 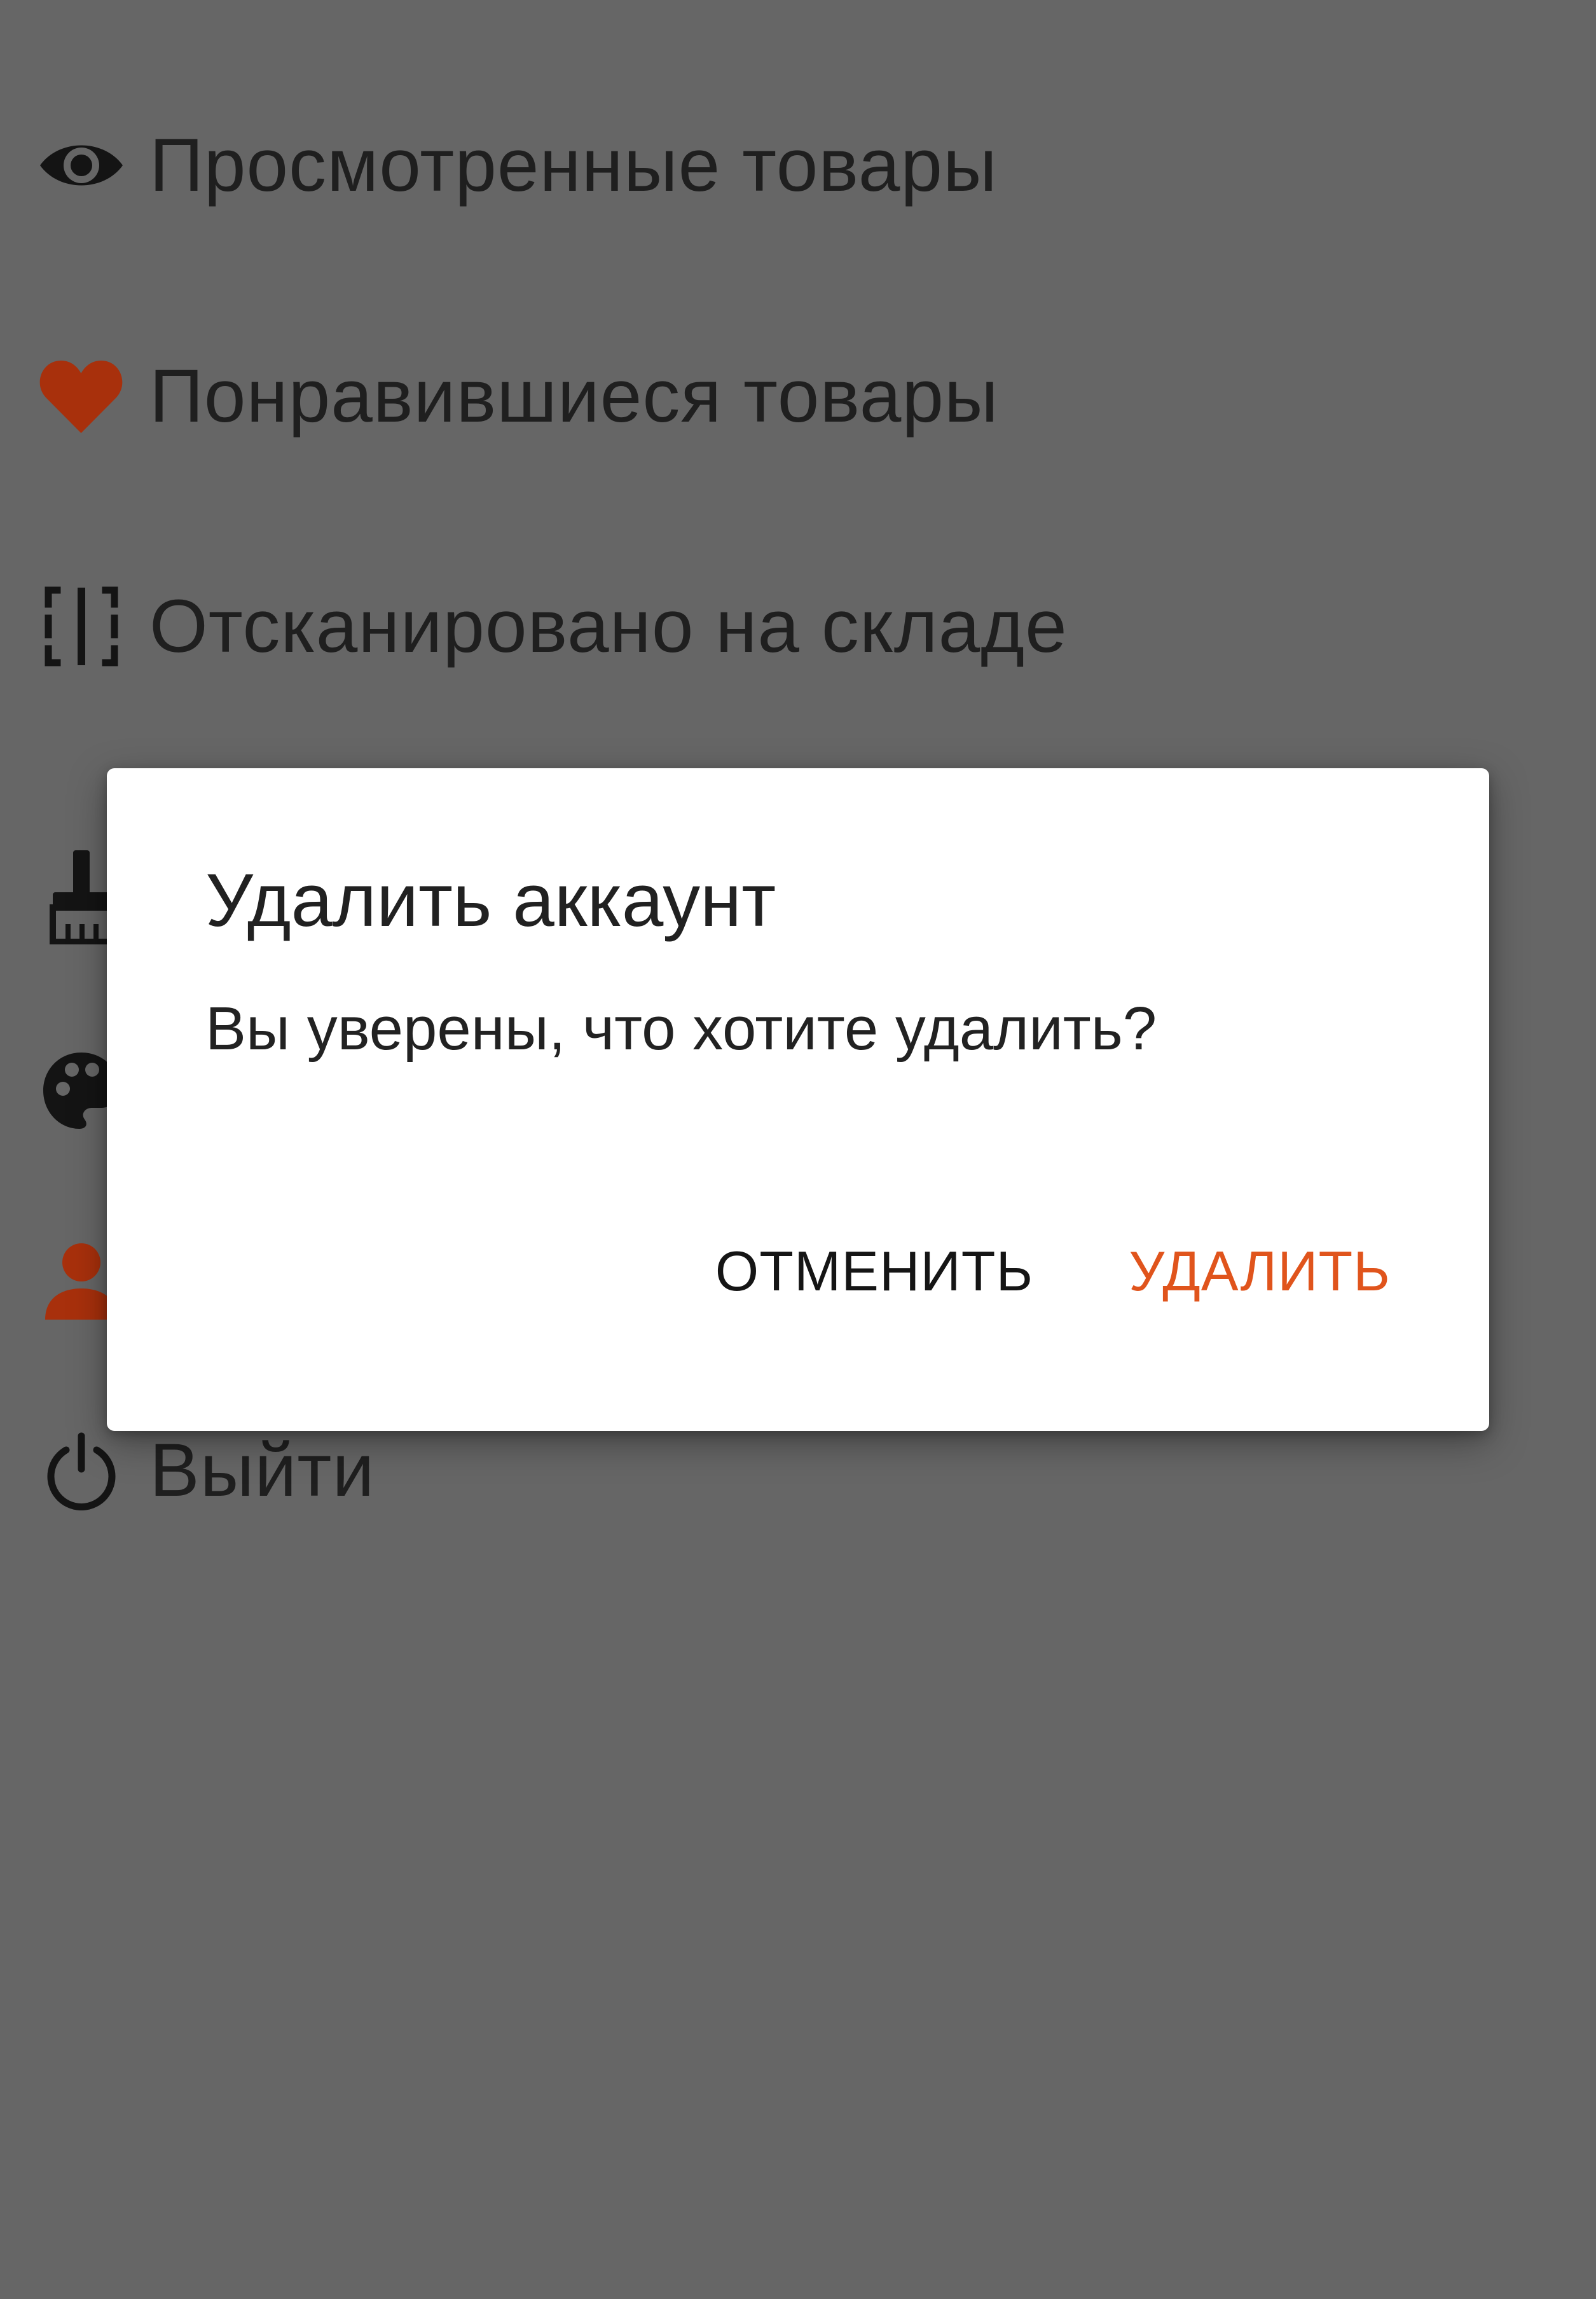 I want to click on menu-item-viewed-products: Просмотренные товары, so click(x=516, y=165).